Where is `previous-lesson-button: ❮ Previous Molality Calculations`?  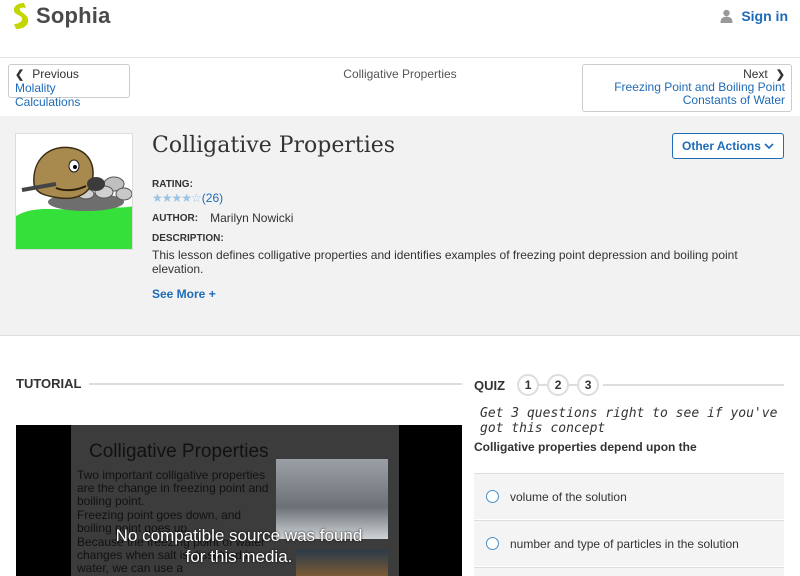 previous-lesson-button: ❮ Previous Molality Calculations is located at coordinates (69, 86).